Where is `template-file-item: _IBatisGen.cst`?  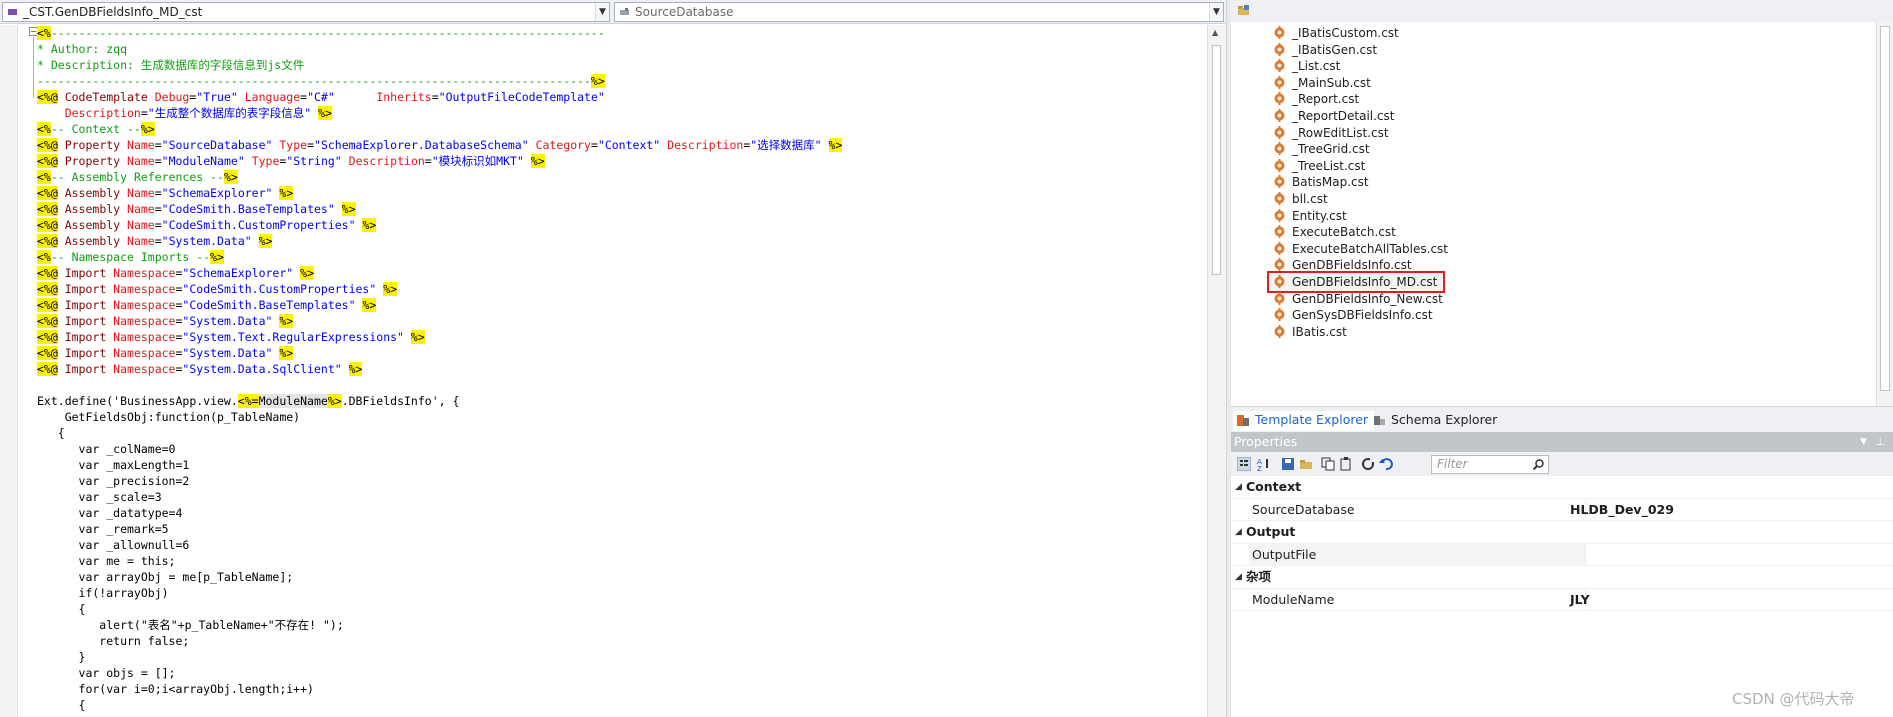
template-file-item: _IBatisGen.cst is located at coordinates (1325, 50).